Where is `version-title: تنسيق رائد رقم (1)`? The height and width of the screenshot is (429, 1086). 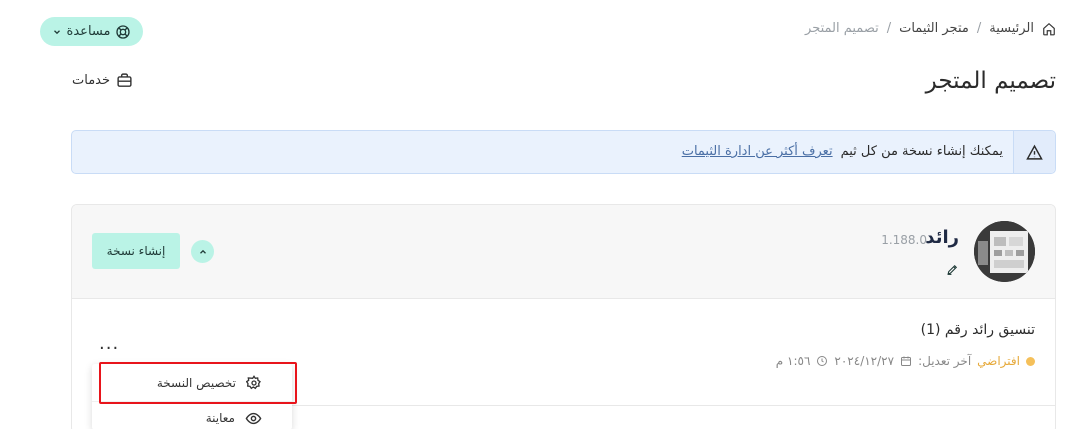 version-title: تنسيق رائد رقم (1) is located at coordinates (977, 330).